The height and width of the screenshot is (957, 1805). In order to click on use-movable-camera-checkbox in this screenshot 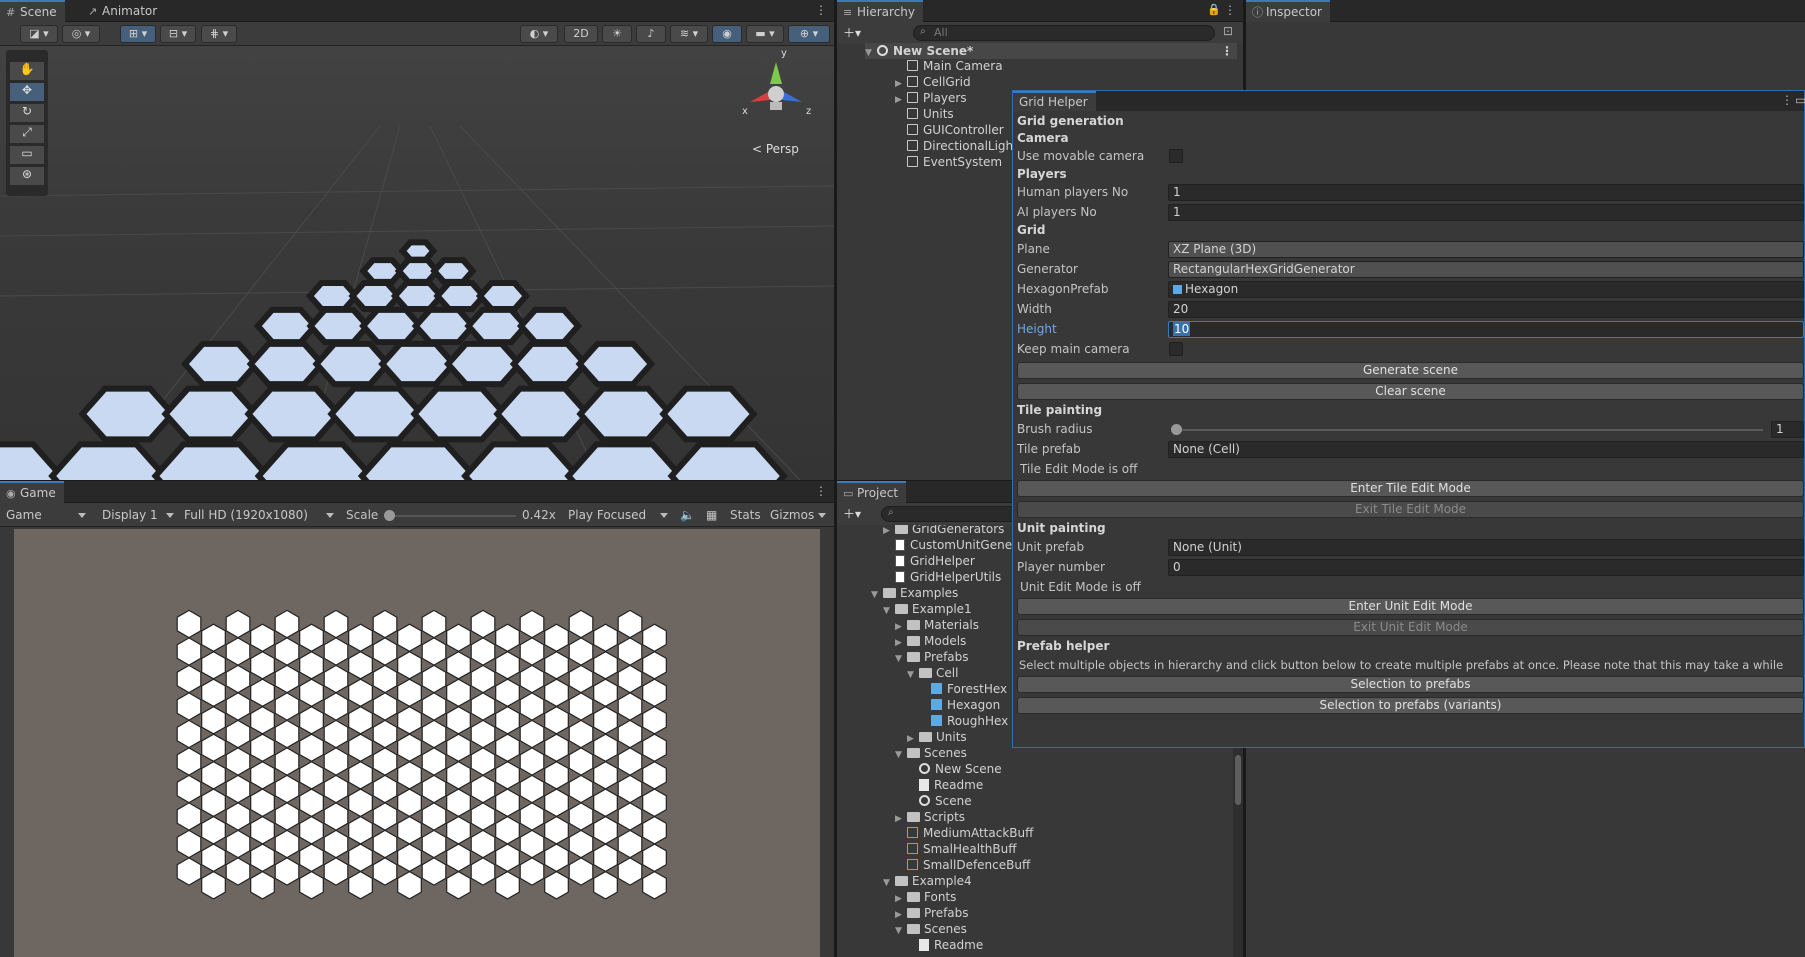, I will do `click(1176, 156)`.